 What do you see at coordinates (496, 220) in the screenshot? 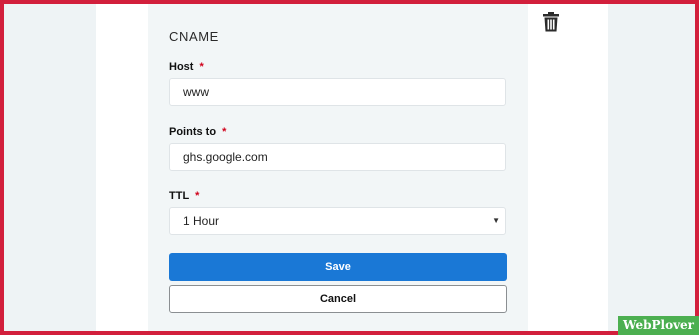
I see `chevron-down-icon: ▼` at bounding box center [496, 220].